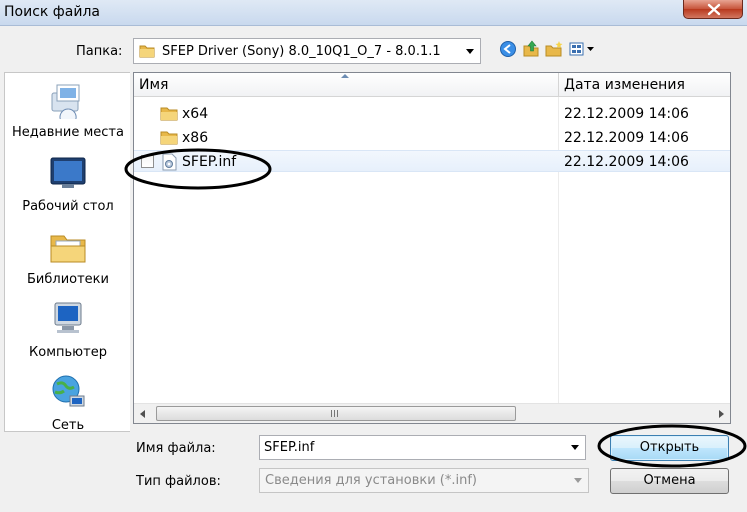 Image resolution: width=747 pixels, height=512 pixels. Describe the element at coordinates (52, 12) in the screenshot. I see `window-title: Поиск файла` at that location.